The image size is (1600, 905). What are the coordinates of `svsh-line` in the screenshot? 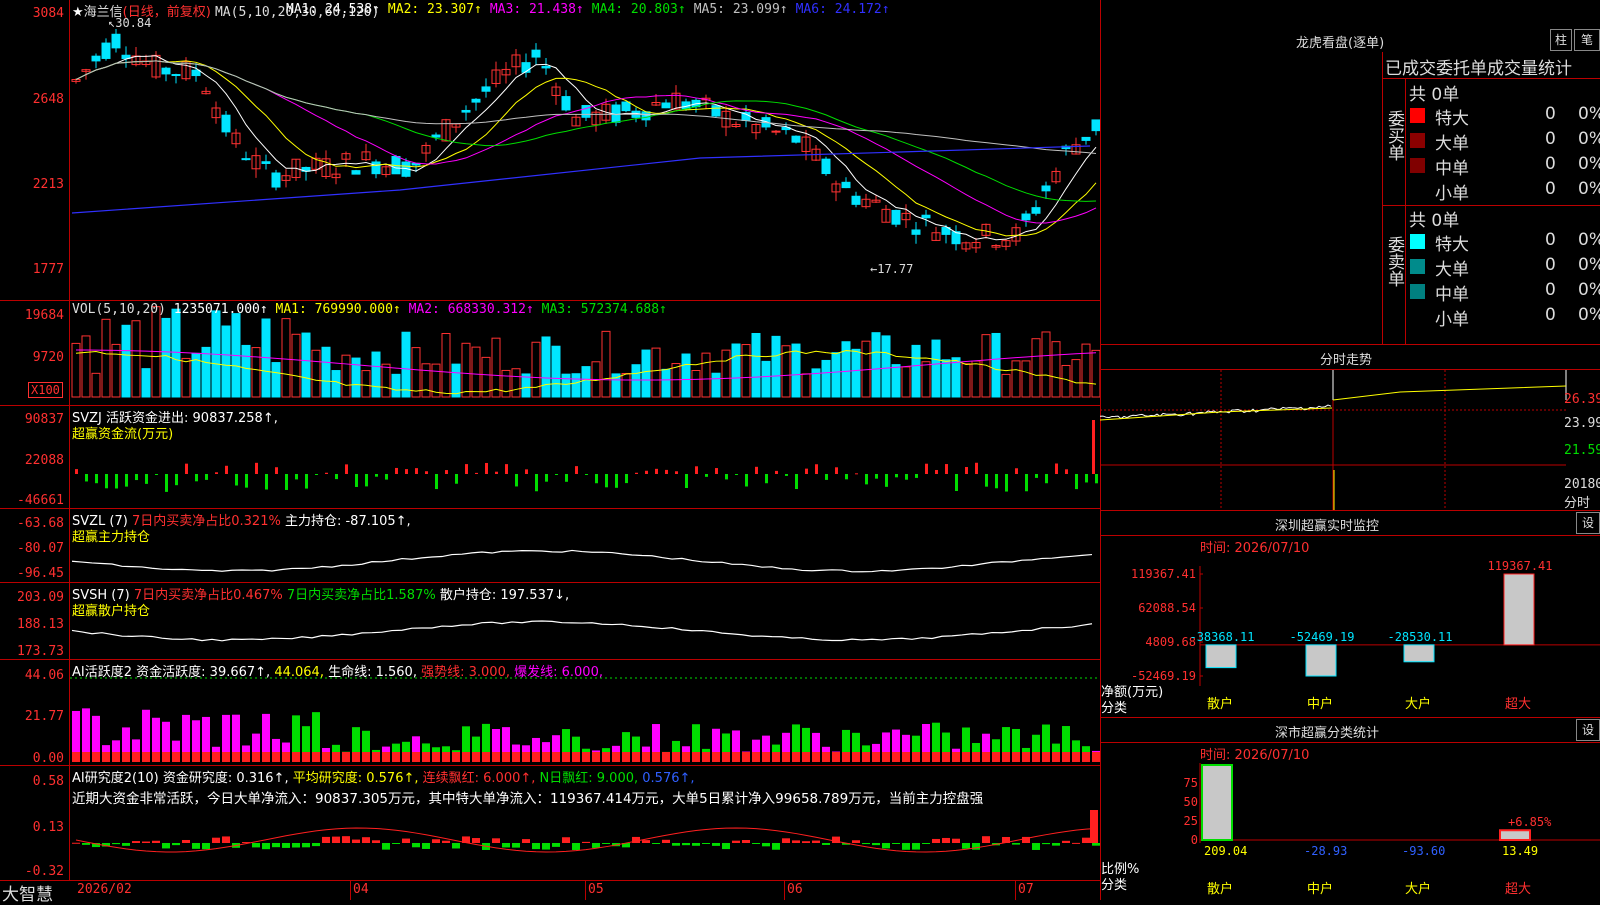 It's located at (582, 631).